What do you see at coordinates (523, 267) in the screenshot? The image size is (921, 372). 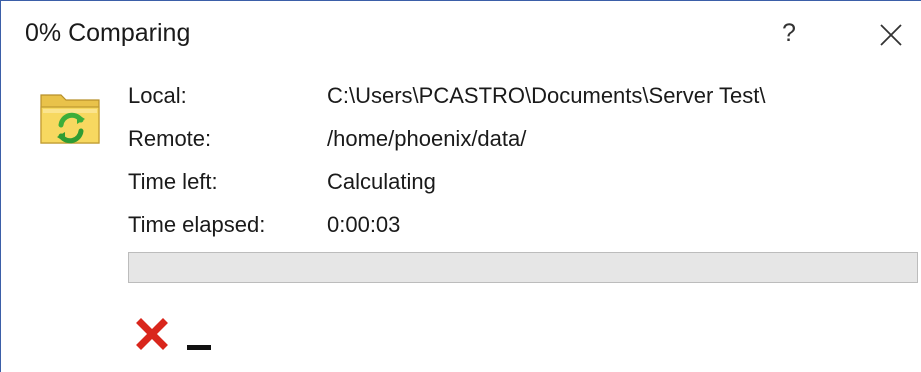 I see `progress-bar` at bounding box center [523, 267].